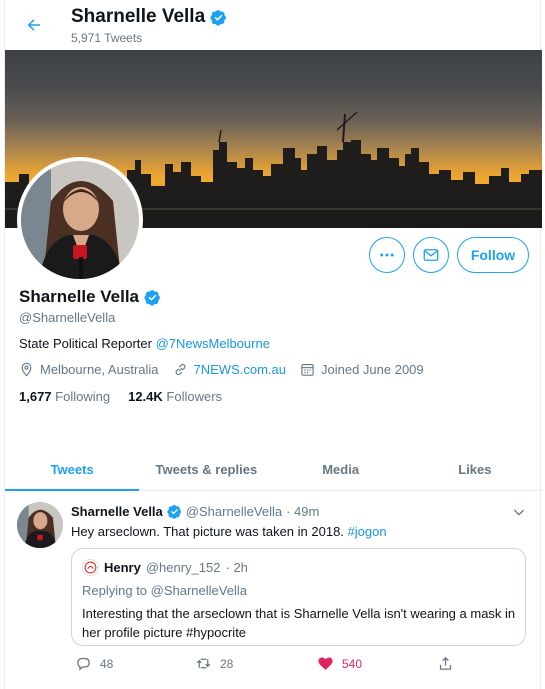 The width and height of the screenshot is (545, 689). What do you see at coordinates (117, 511) in the screenshot?
I see `tweet-author: Sharnelle Vella` at bounding box center [117, 511].